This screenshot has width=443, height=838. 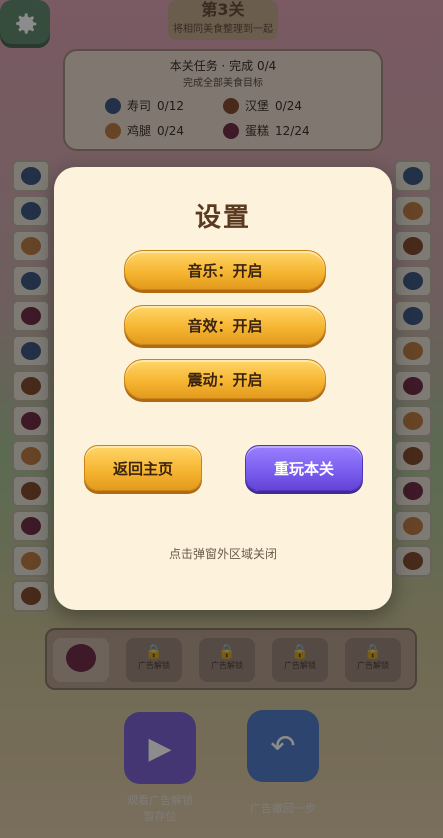 What do you see at coordinates (139, 106) in the screenshot?
I see `task-name: 寿司` at bounding box center [139, 106].